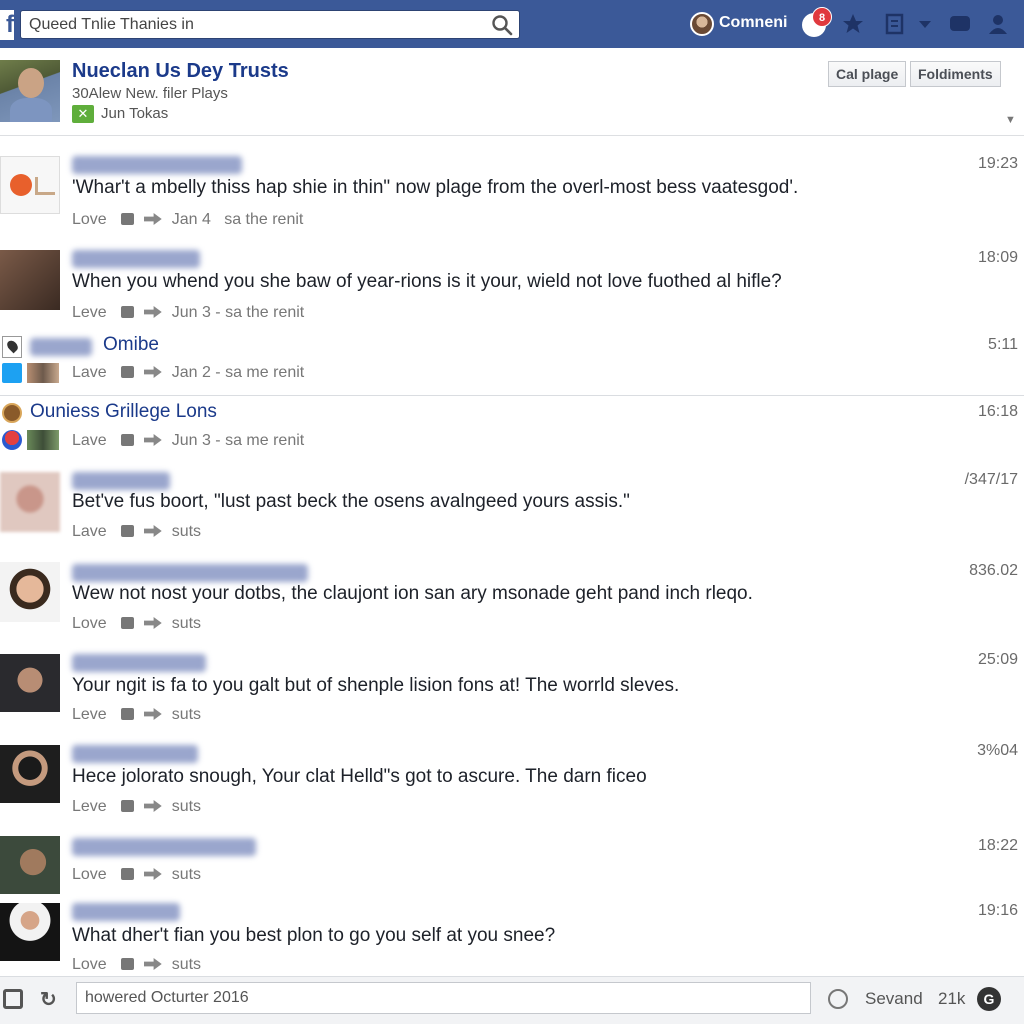  What do you see at coordinates (12, 373) in the screenshot?
I see `twitter-icon` at bounding box center [12, 373].